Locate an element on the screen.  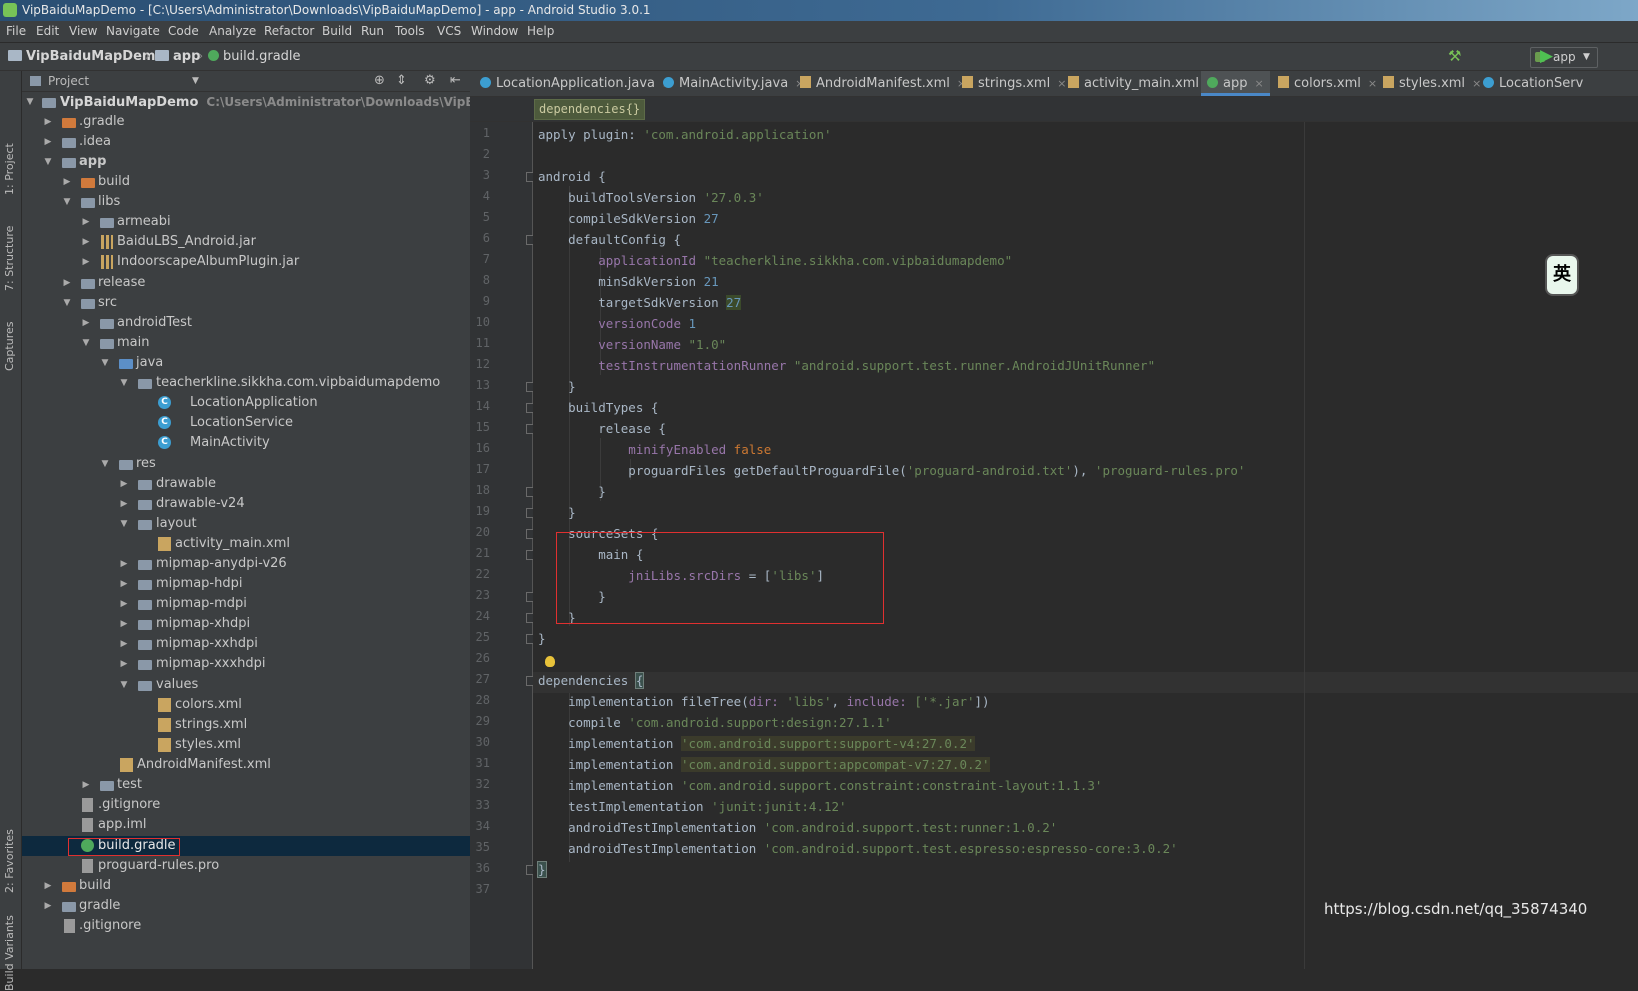
gear-icon: ⚙ is located at coordinates (430, 81).